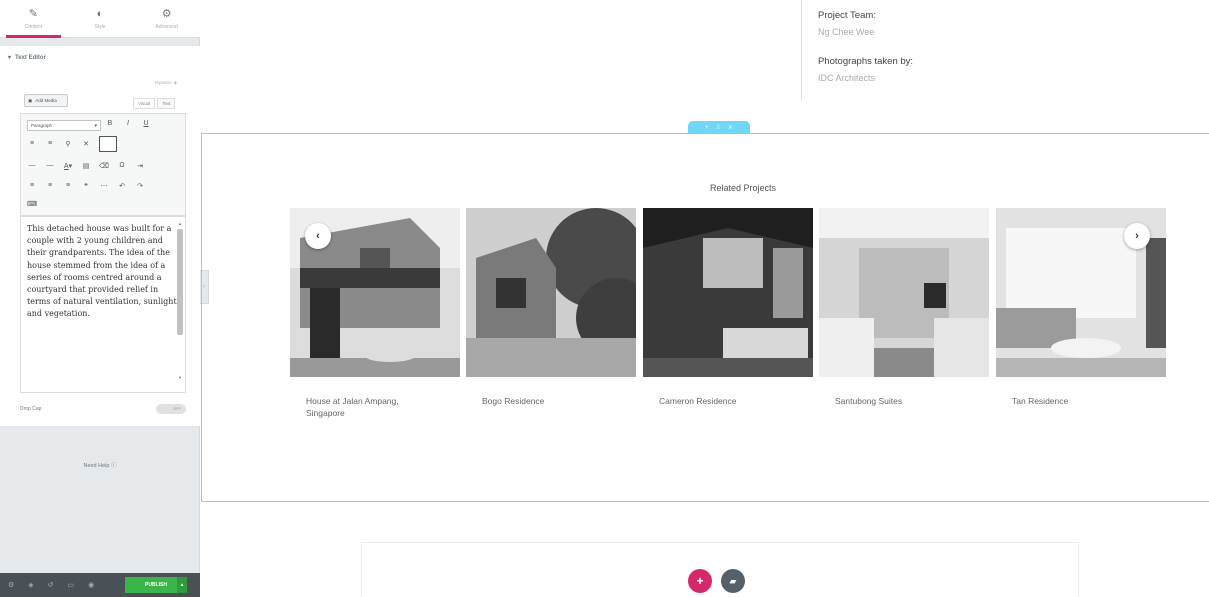 The width and height of the screenshot is (1209, 597). I want to click on align-center-icon: ≡, so click(50, 186).